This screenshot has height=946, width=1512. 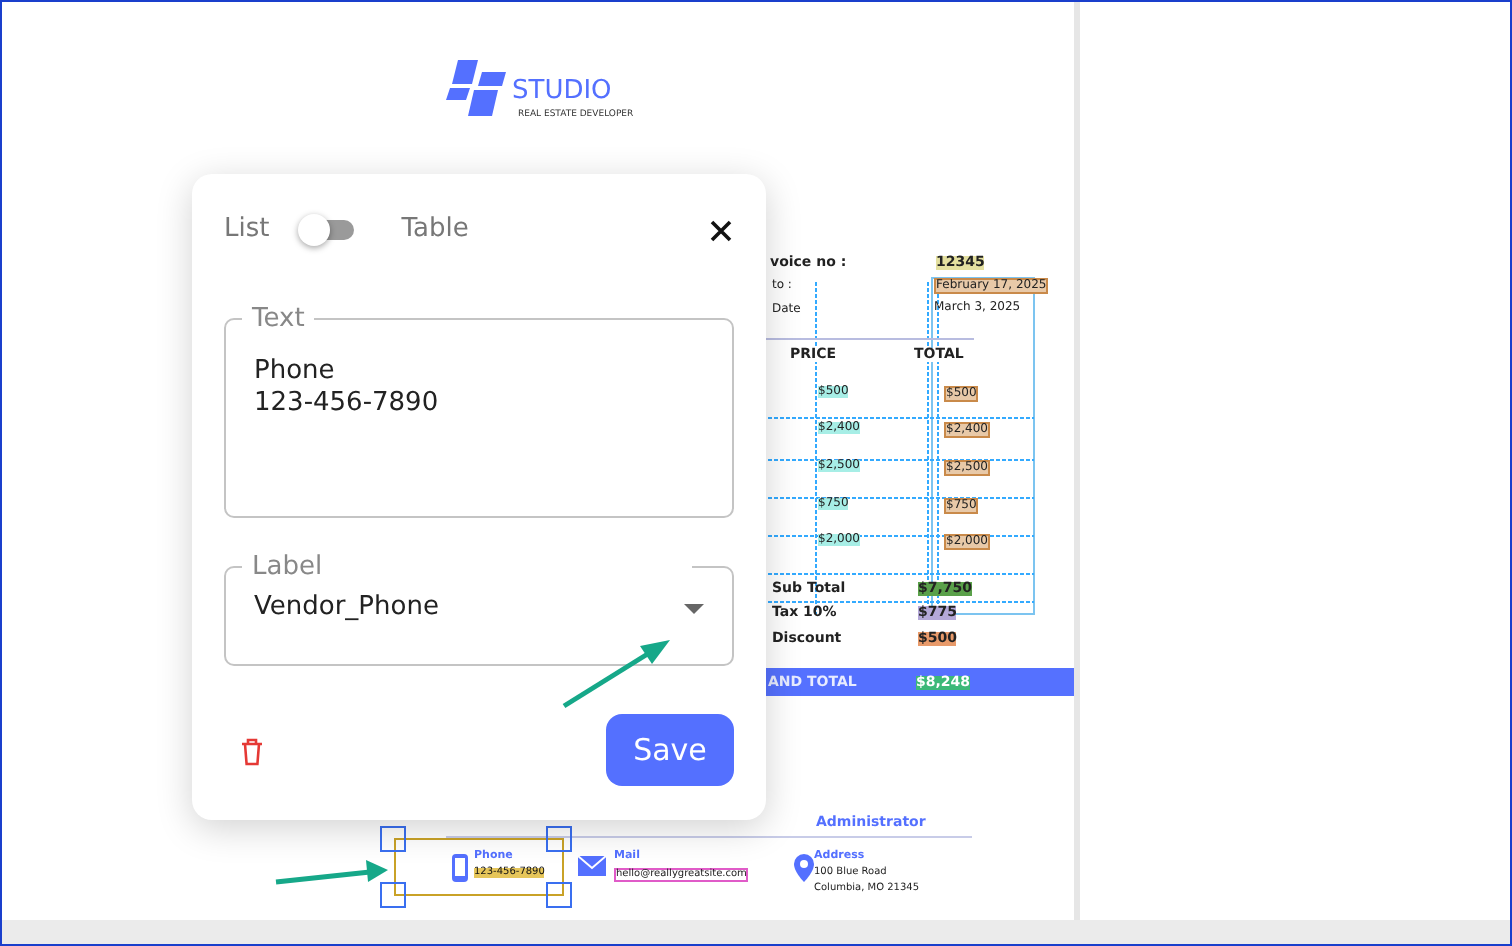 I want to click on field-legend: Text, so click(x=278, y=319).